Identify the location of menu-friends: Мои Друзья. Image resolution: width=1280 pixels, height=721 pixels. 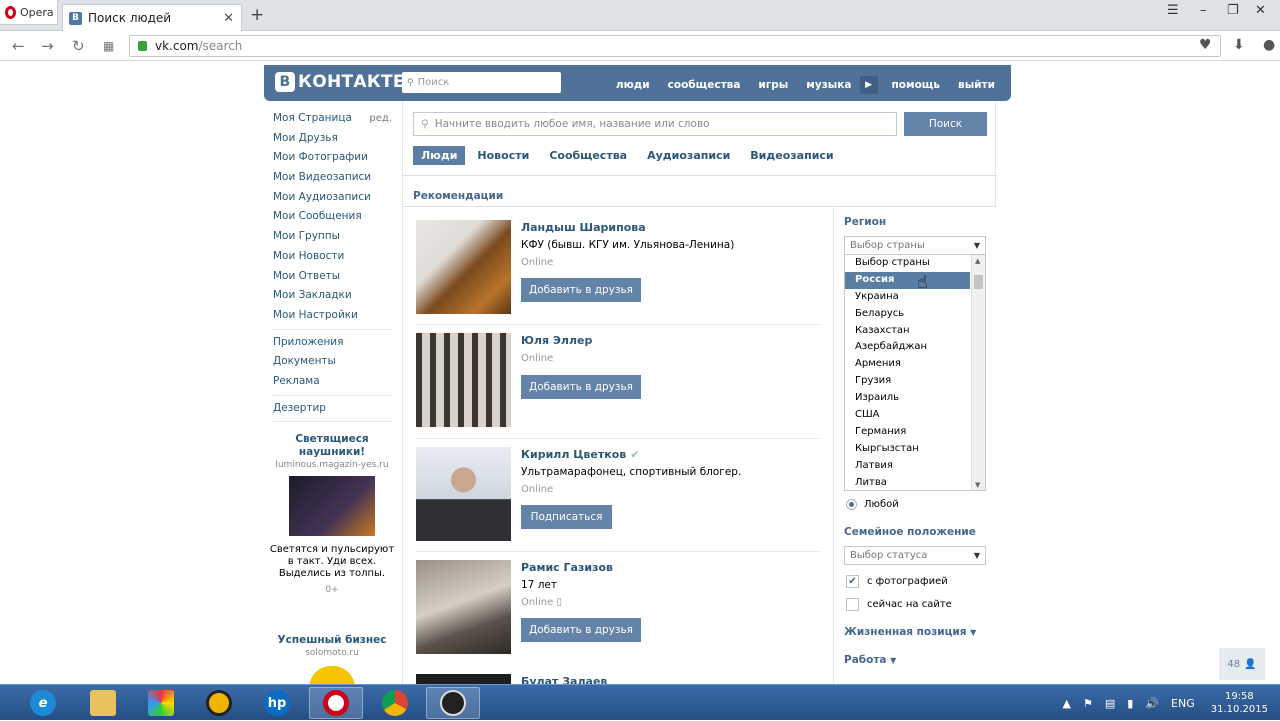
(335, 139).